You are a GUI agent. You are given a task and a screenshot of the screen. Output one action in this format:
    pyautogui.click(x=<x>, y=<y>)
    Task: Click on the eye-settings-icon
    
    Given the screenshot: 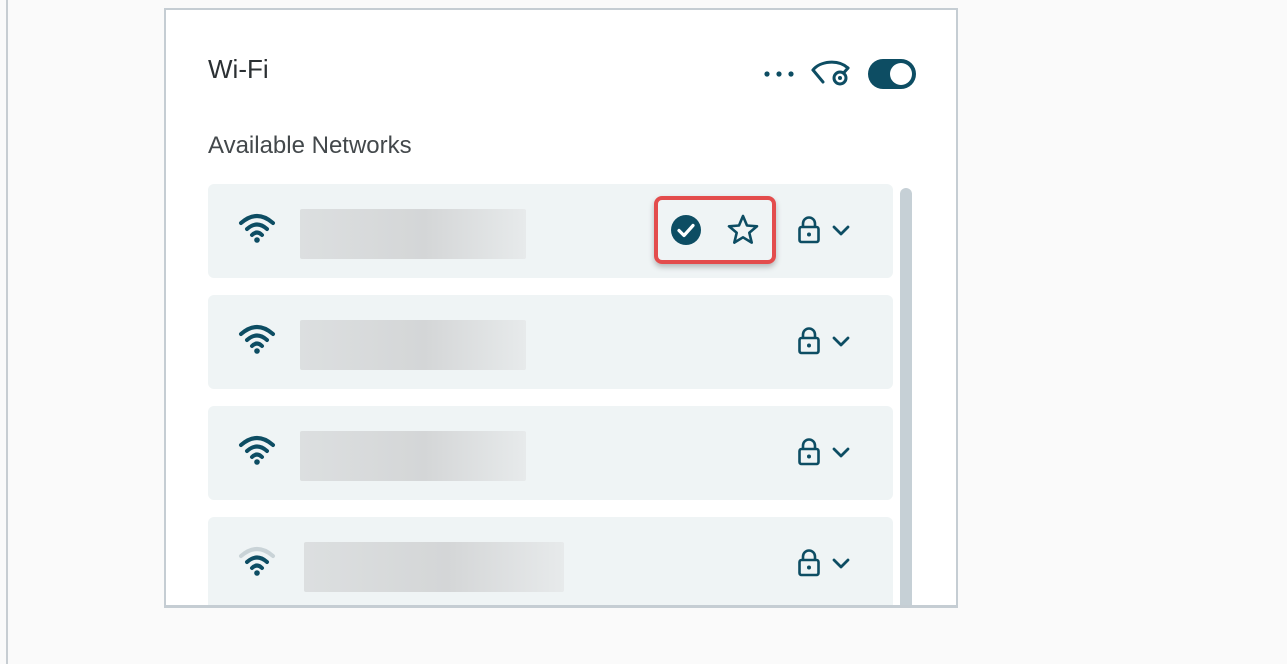 What is the action you would take?
    pyautogui.click(x=830, y=73)
    